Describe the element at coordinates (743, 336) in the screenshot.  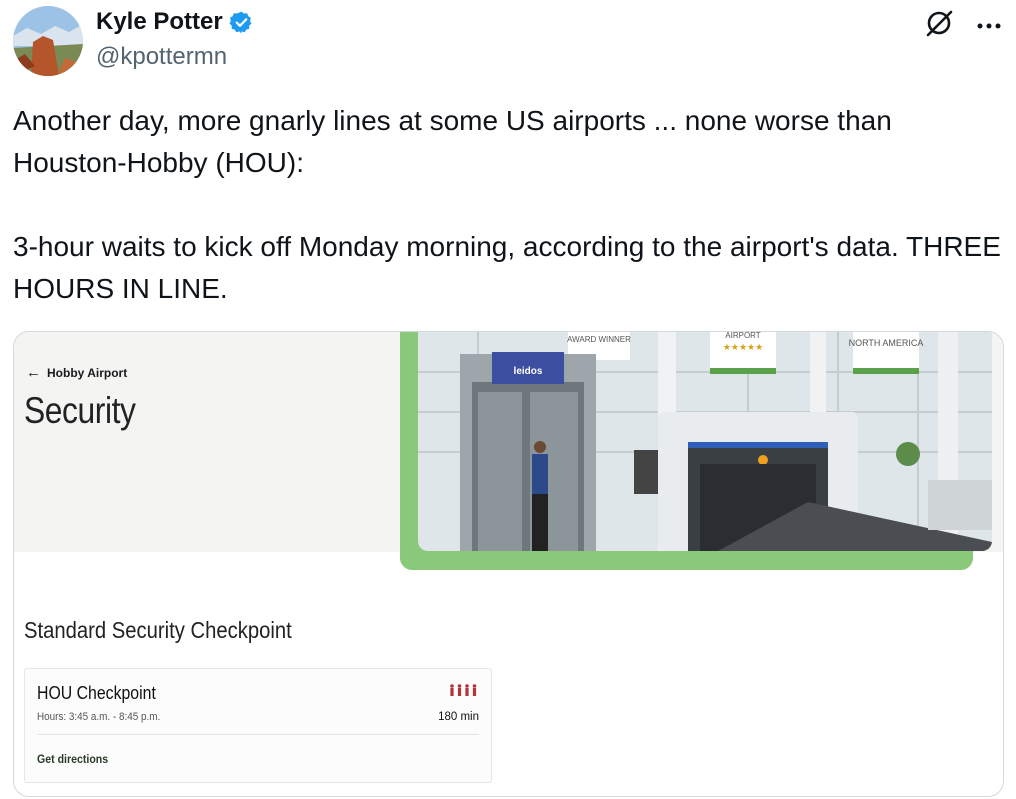
I see `airport-sign: AIRPORT` at that location.